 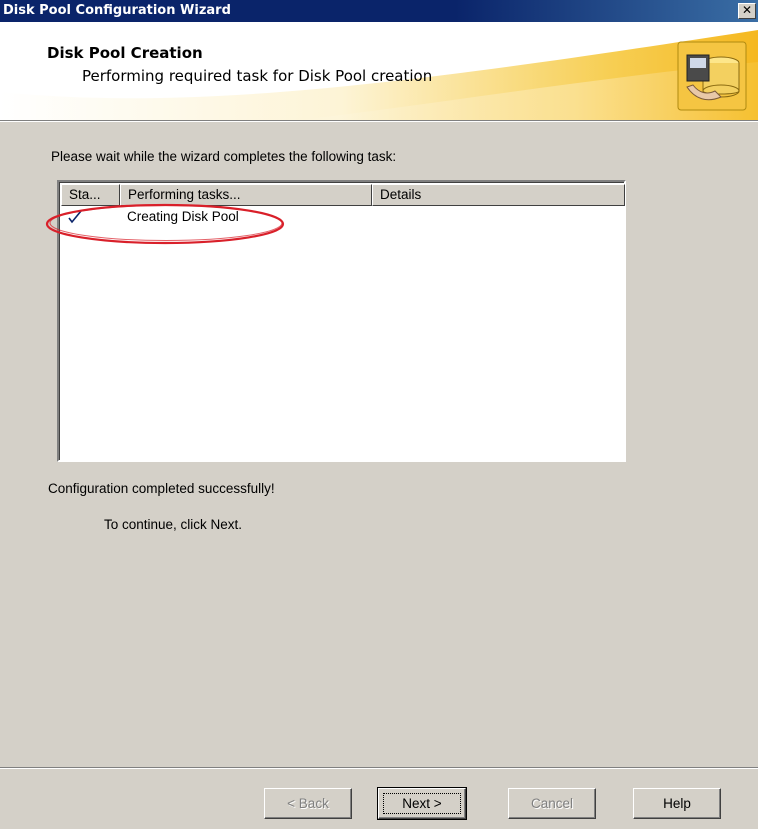 I want to click on back-button: < Back, so click(x=308, y=803).